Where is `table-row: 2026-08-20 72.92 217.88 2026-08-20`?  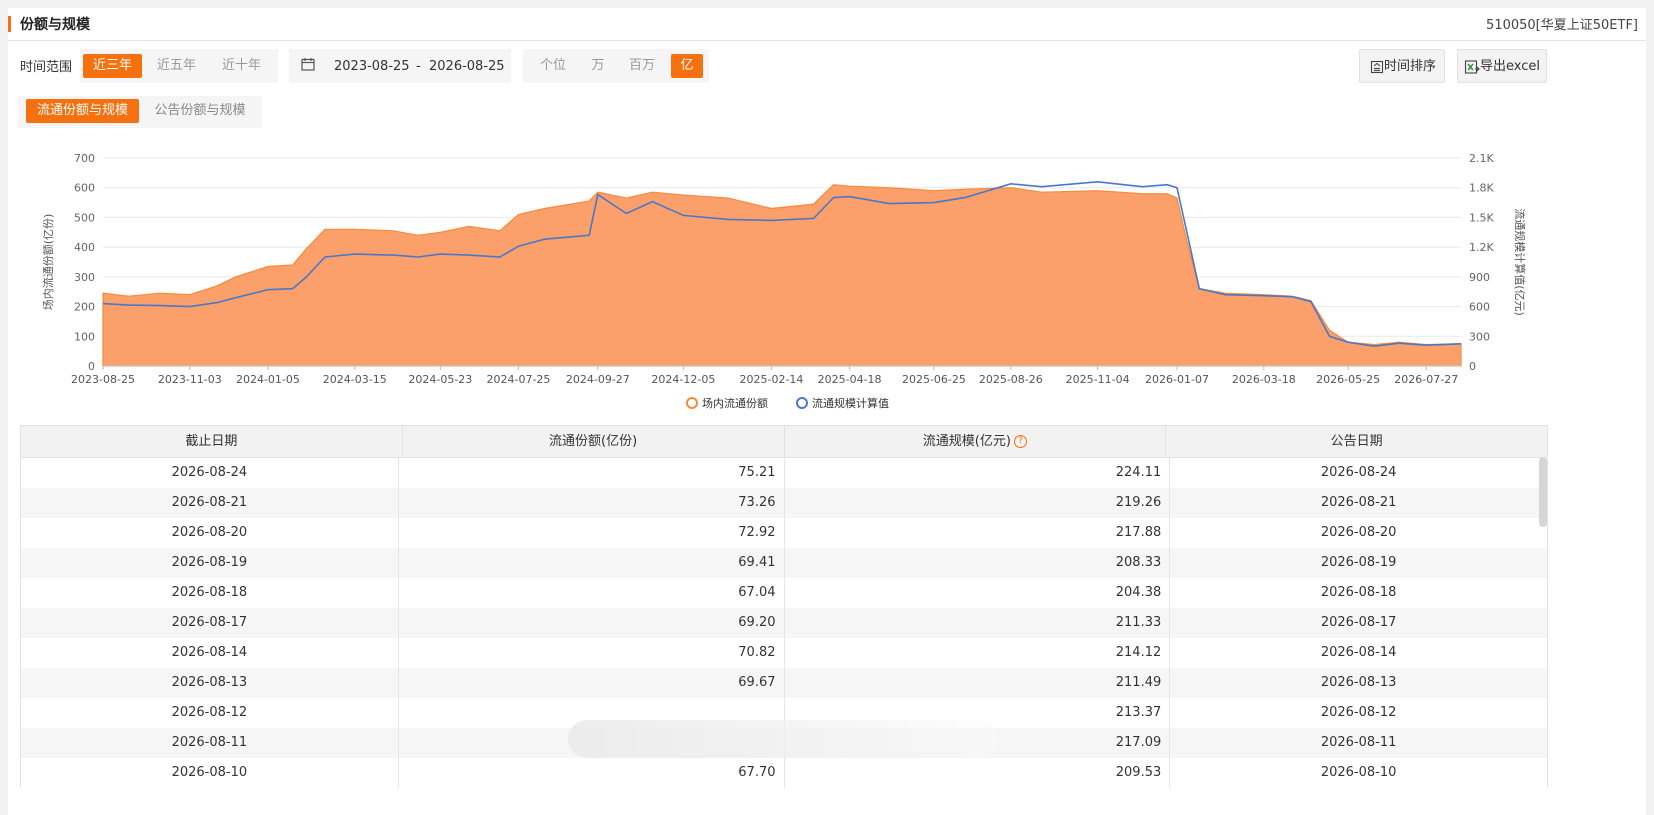 table-row: 2026-08-20 72.92 217.88 2026-08-20 is located at coordinates (784, 533).